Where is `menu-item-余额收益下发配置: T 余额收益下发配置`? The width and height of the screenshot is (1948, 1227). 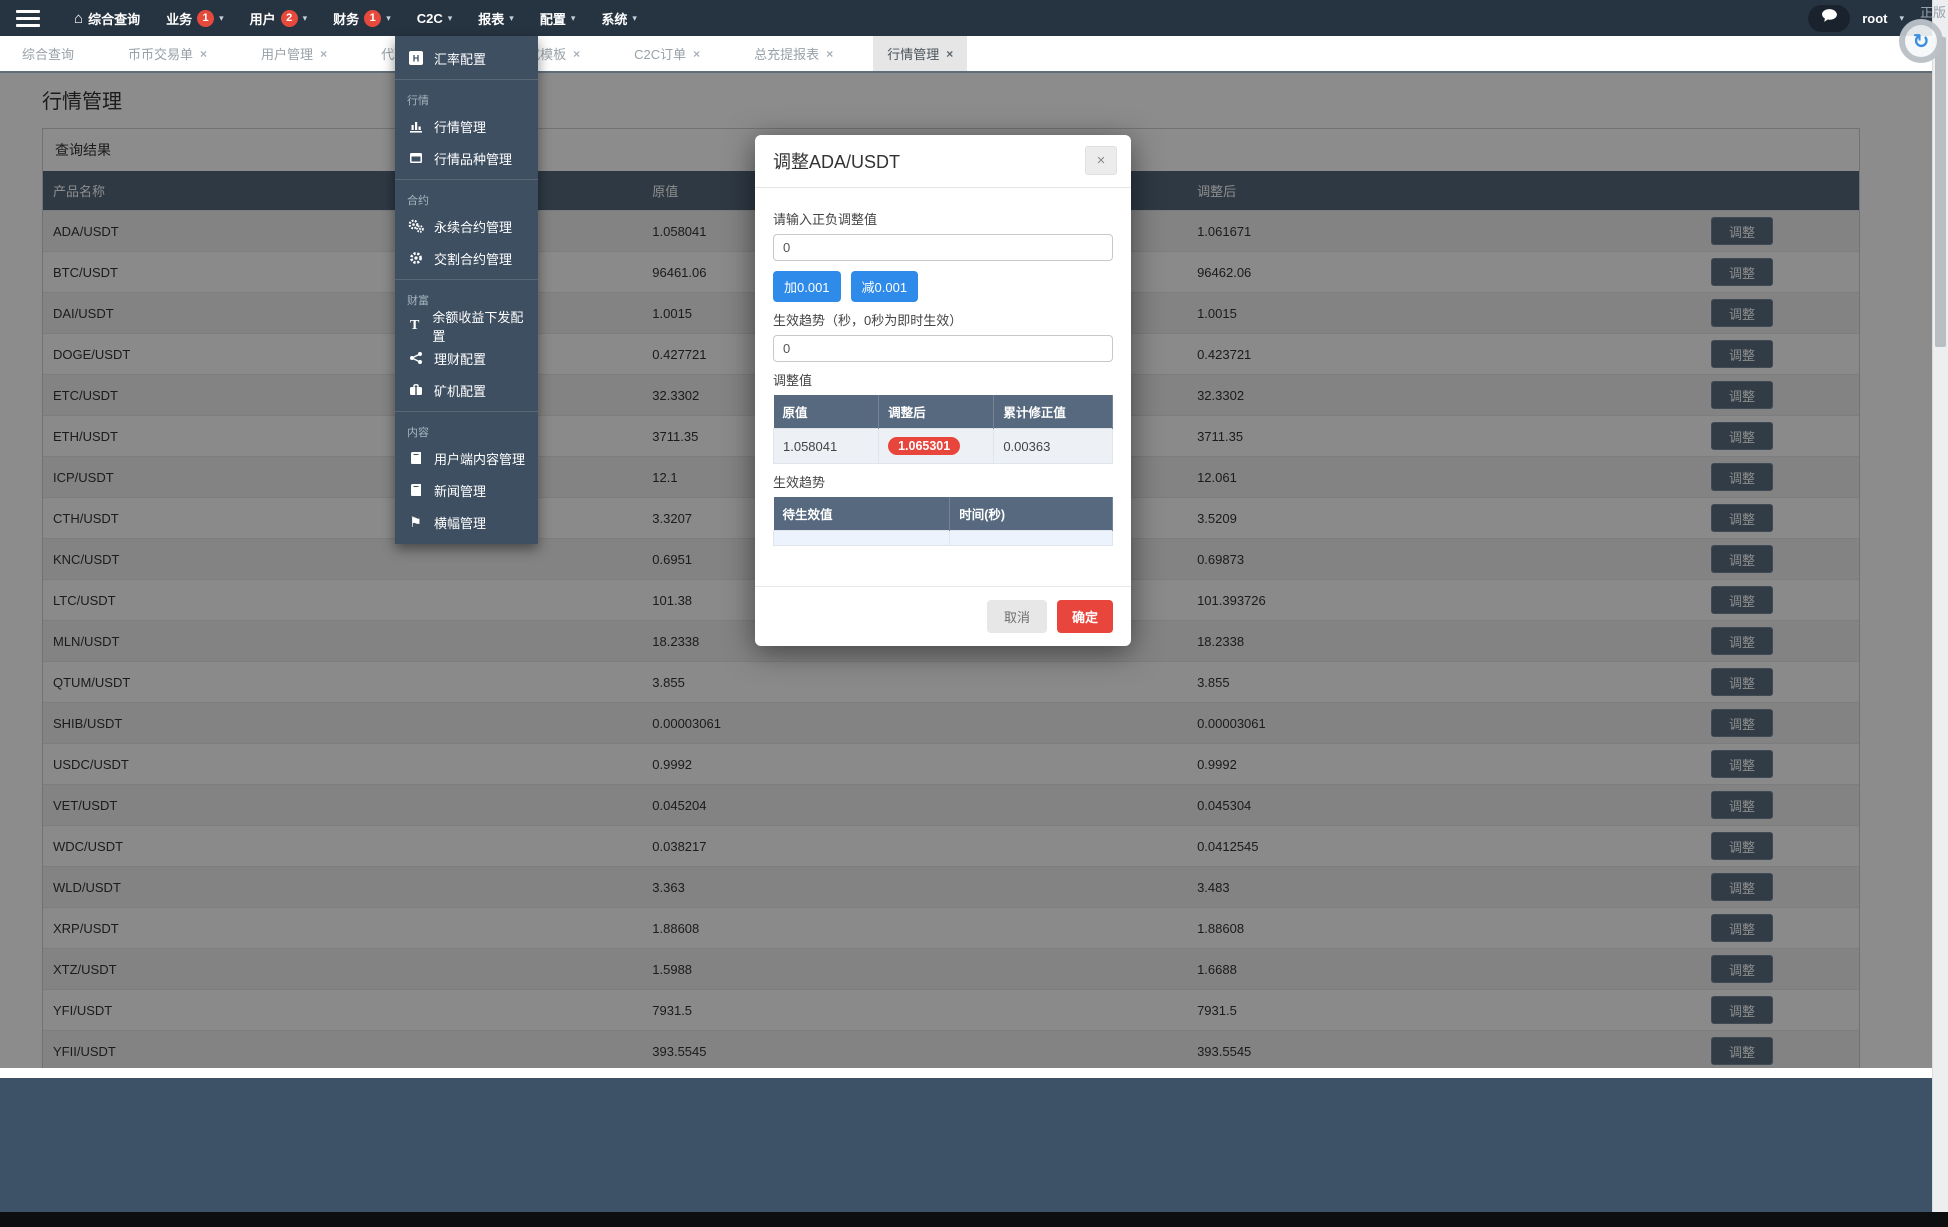 menu-item-余额收益下发配置: T 余额收益下发配置 is located at coordinates (466, 327).